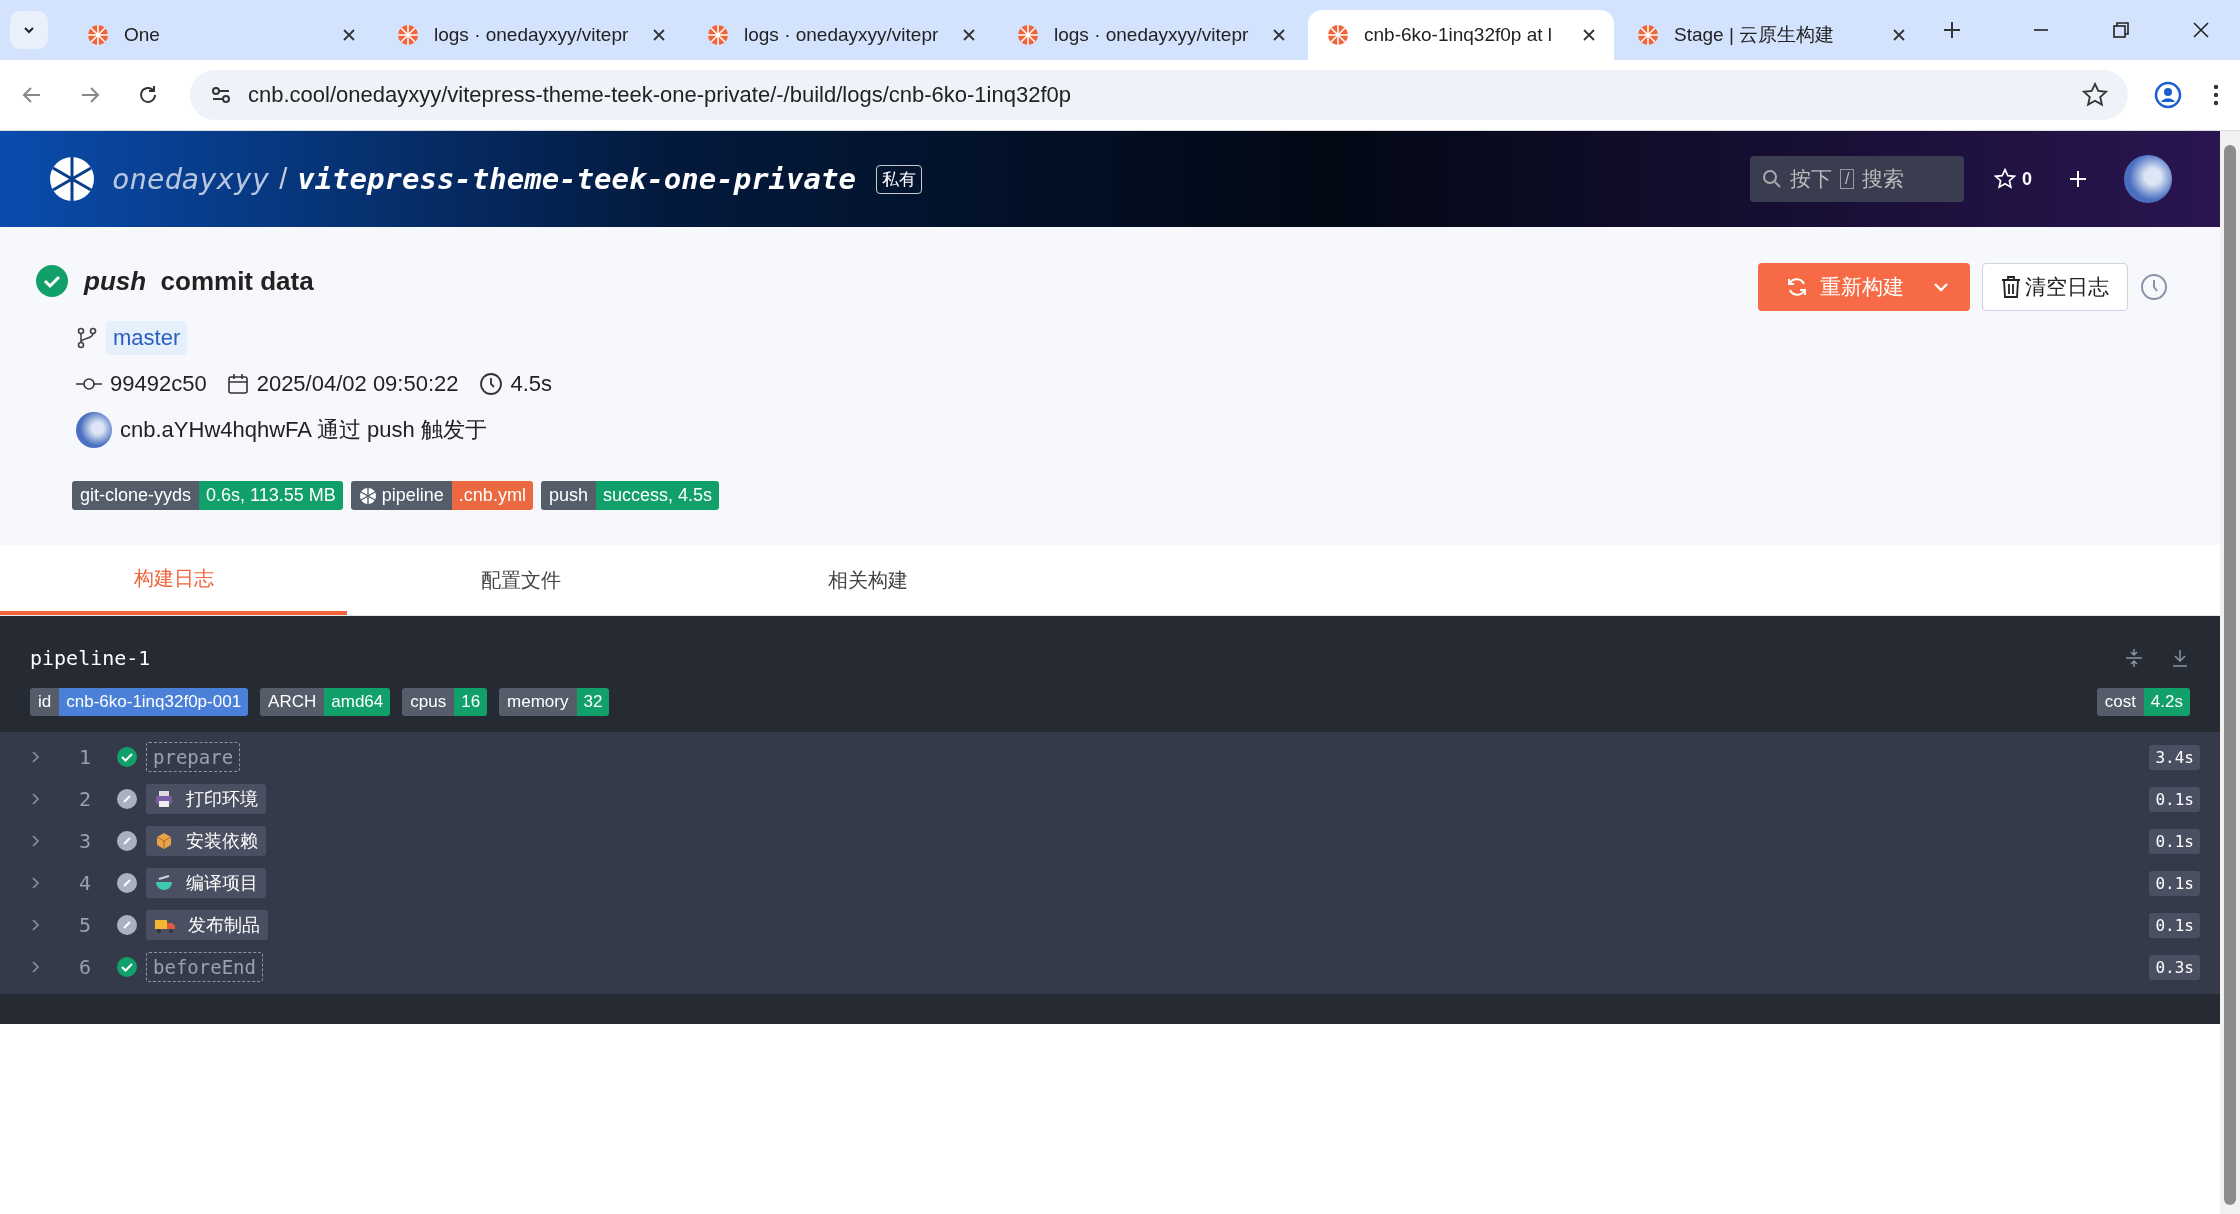 Image resolution: width=2240 pixels, height=1214 pixels. I want to click on profile-icon, so click(2168, 95).